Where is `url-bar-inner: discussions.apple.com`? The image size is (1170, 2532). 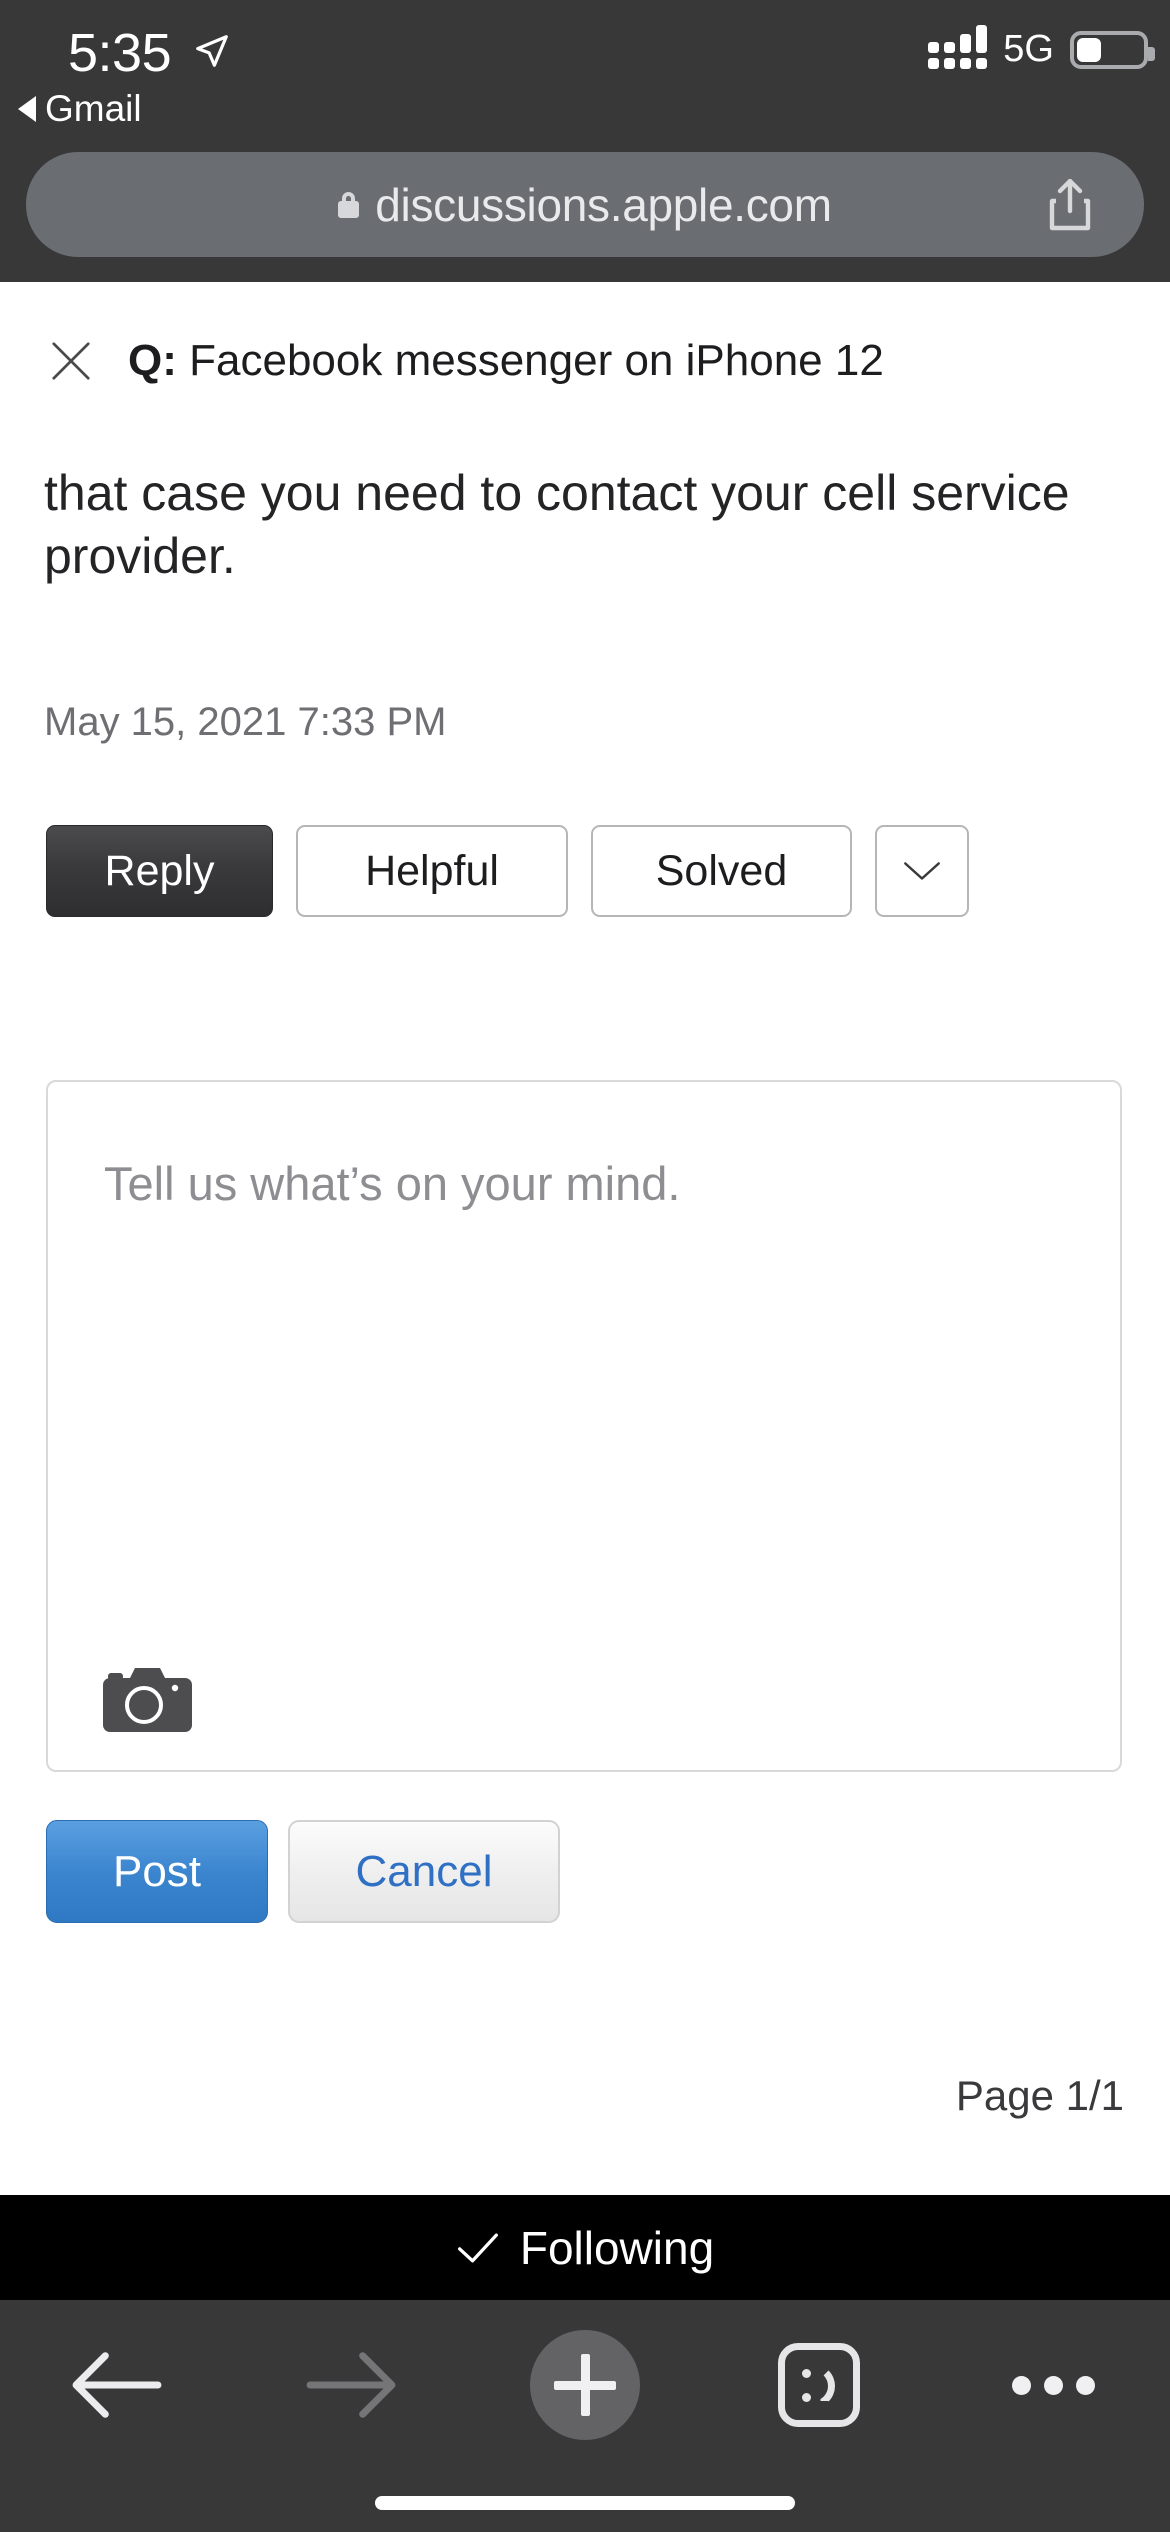 url-bar-inner: discussions.apple.com is located at coordinates (585, 205).